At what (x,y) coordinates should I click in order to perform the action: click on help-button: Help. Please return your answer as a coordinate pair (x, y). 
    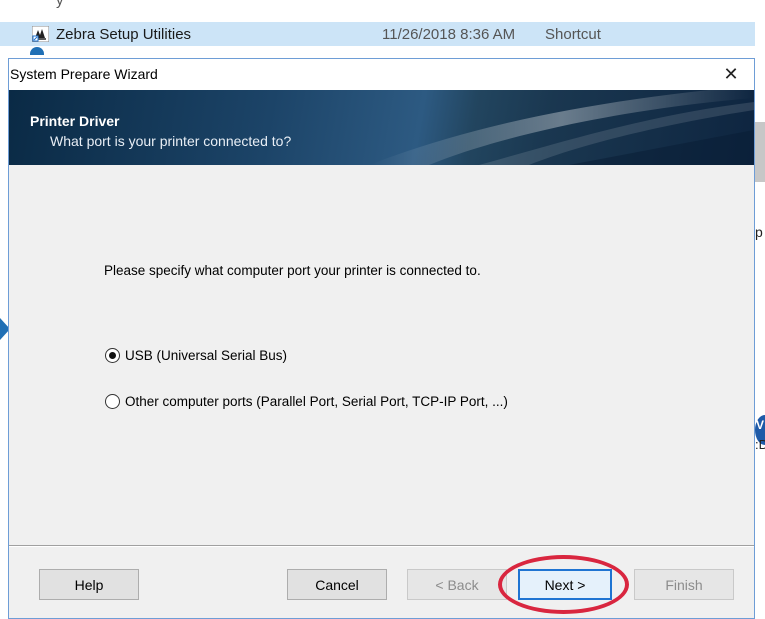
    Looking at the image, I should click on (89, 584).